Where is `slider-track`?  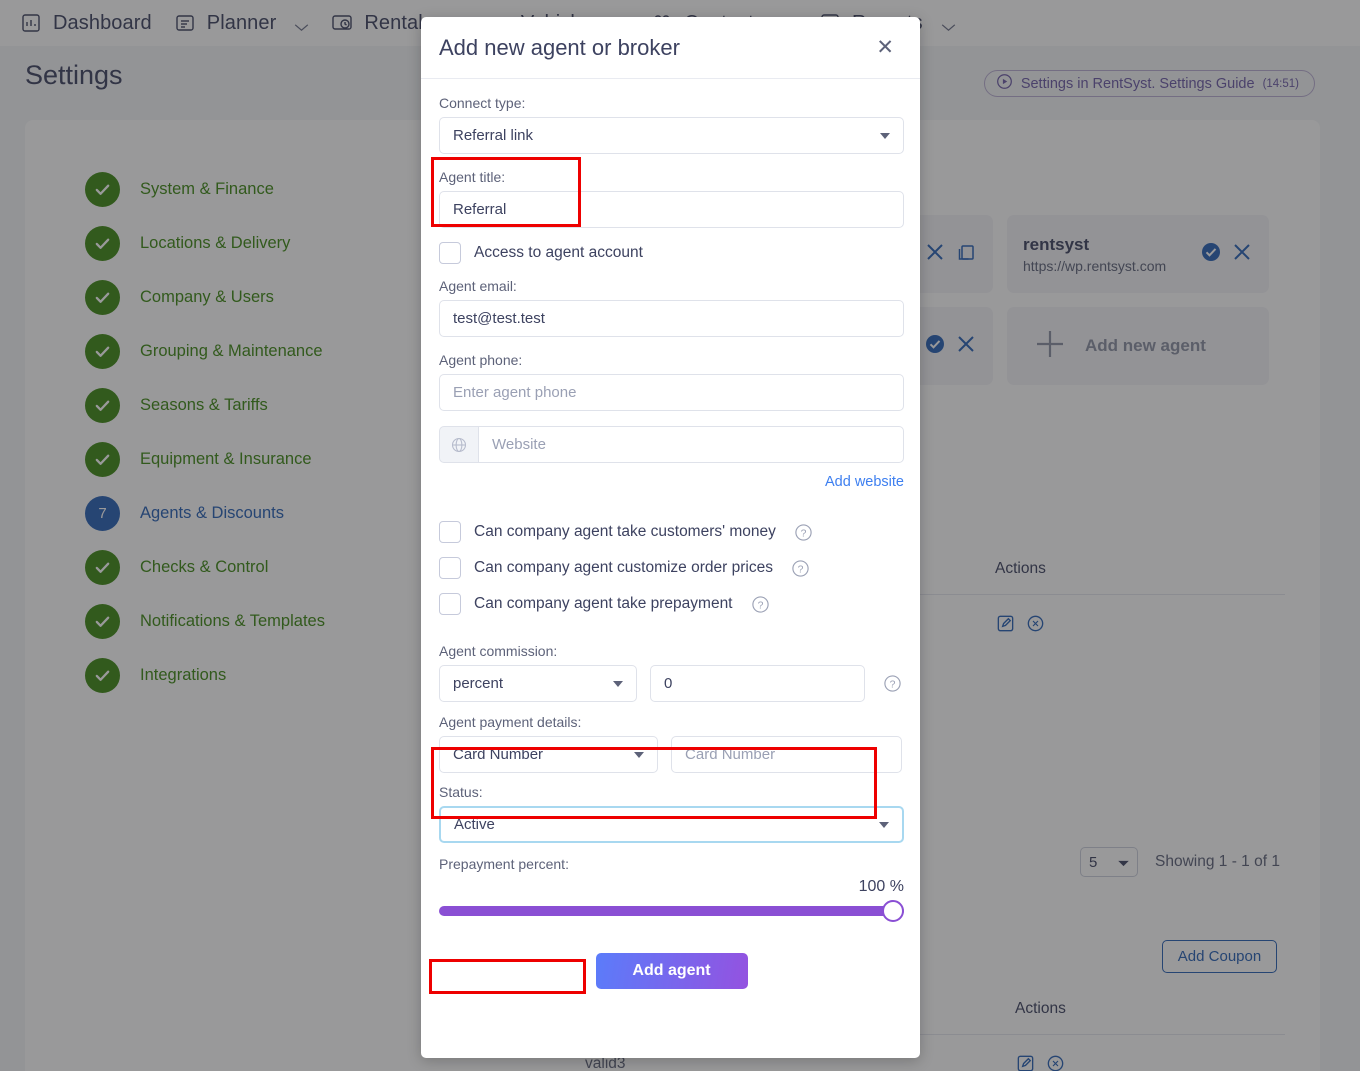
slider-track is located at coordinates (671, 911).